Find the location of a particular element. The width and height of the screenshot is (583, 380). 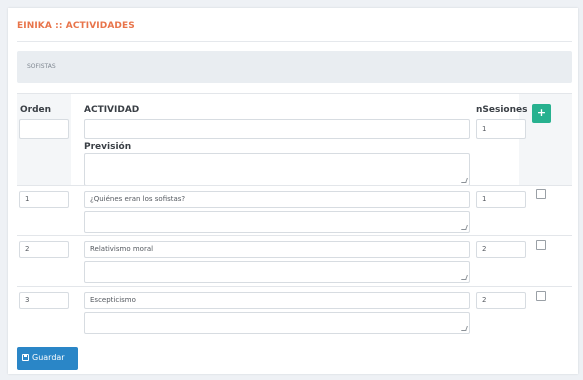

table-row: 2 Relativismo moral 2 is located at coordinates (294, 260).